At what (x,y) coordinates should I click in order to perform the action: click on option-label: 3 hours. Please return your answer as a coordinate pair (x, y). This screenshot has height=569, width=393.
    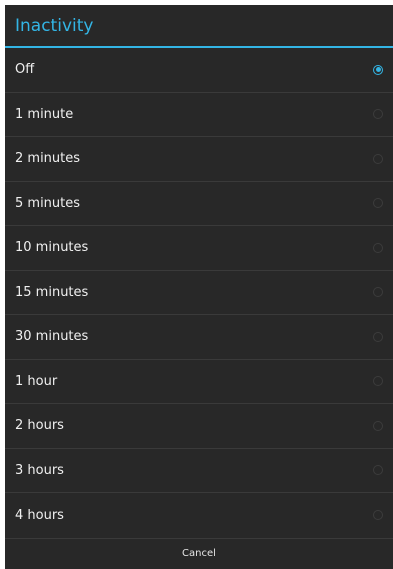
    Looking at the image, I should click on (39, 470).